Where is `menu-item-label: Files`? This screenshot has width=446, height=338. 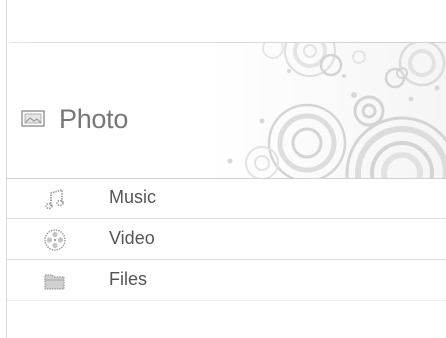 menu-item-label: Files is located at coordinates (128, 279).